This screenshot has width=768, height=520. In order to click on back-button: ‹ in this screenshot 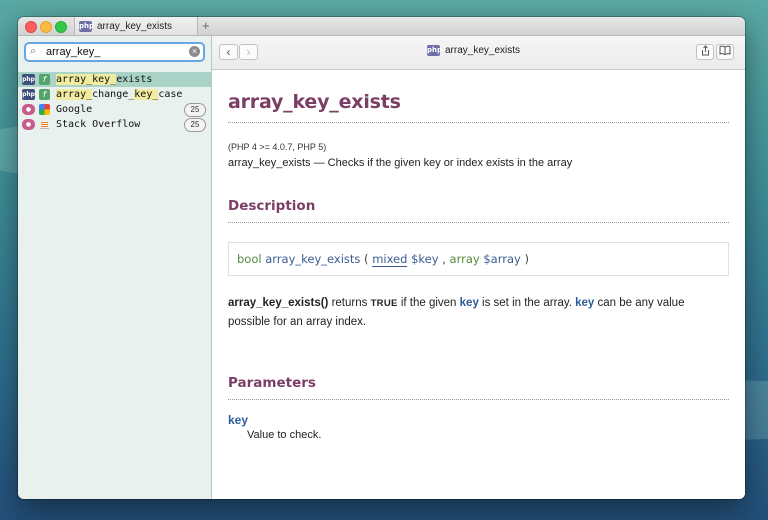, I will do `click(228, 52)`.